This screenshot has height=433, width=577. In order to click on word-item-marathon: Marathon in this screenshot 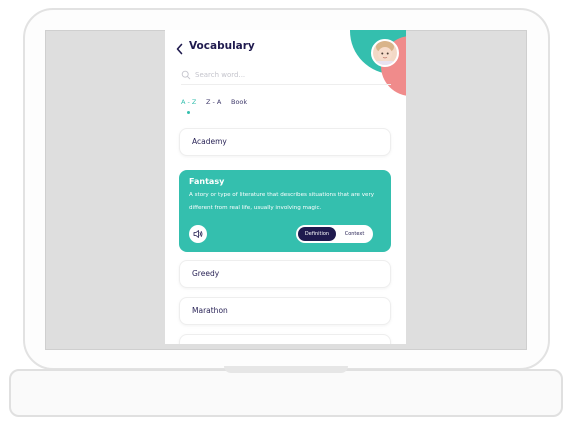, I will do `click(285, 311)`.